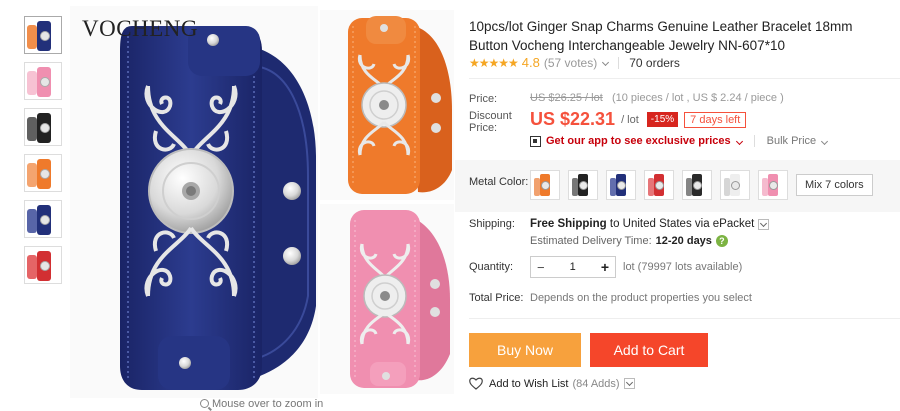 The height and width of the screenshot is (411, 900). What do you see at coordinates (496, 298) in the screenshot?
I see `total-price-label: Total Price:` at bounding box center [496, 298].